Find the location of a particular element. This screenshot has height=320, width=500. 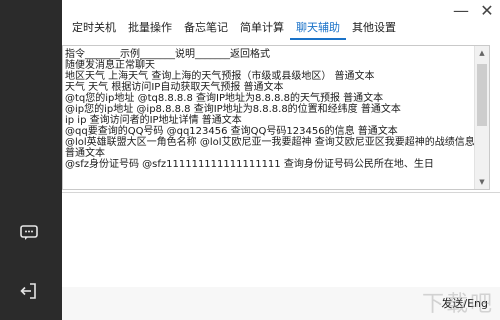

log-line: ip ip 查询访问者的IP地址详情 普通文本 is located at coordinates (153, 120).